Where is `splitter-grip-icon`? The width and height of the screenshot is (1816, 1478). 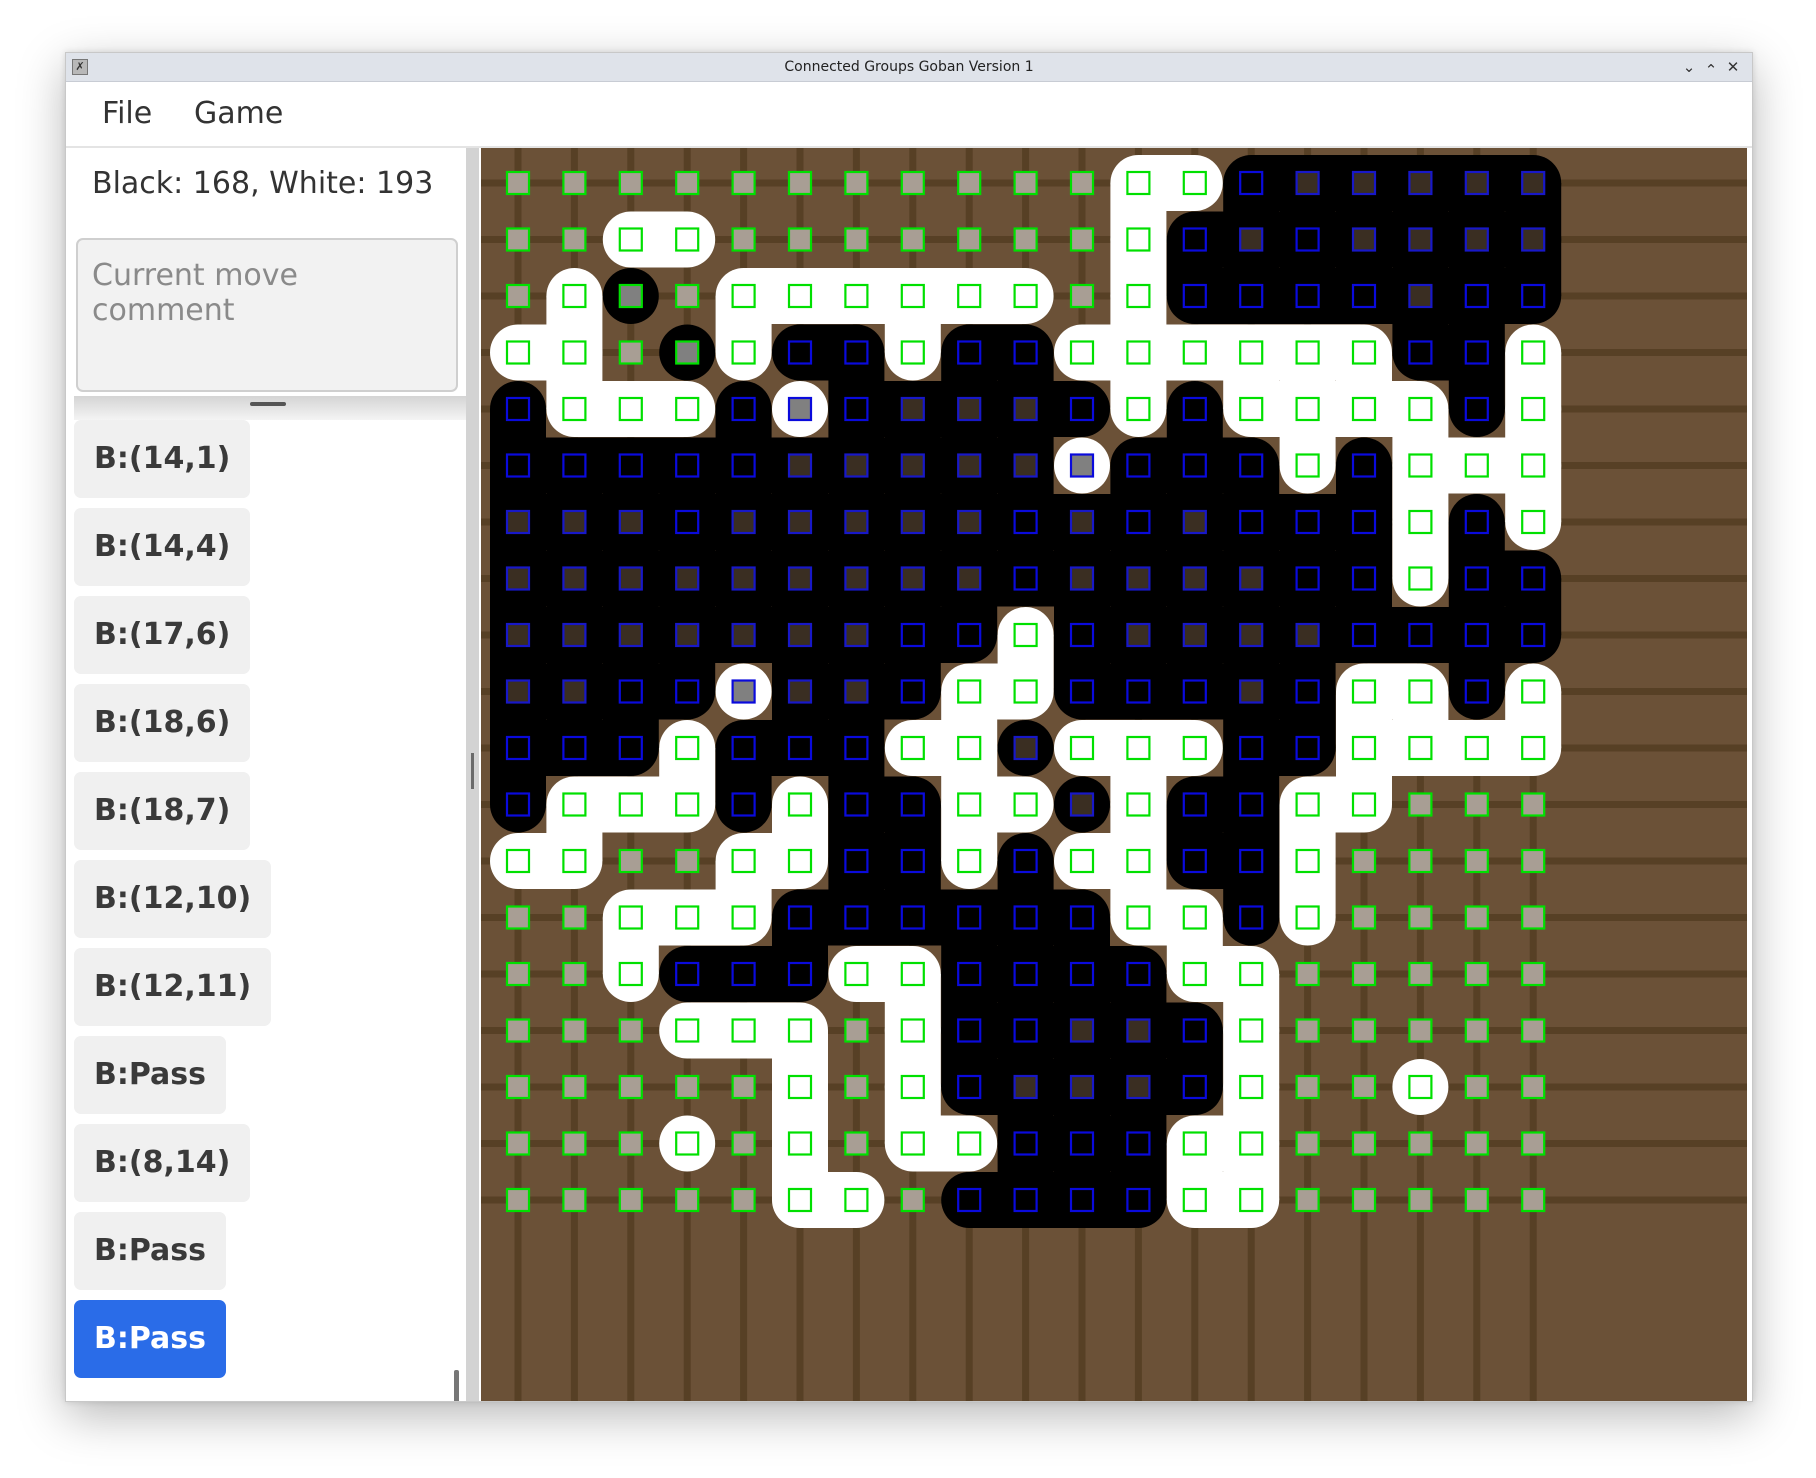 splitter-grip-icon is located at coordinates (268, 404).